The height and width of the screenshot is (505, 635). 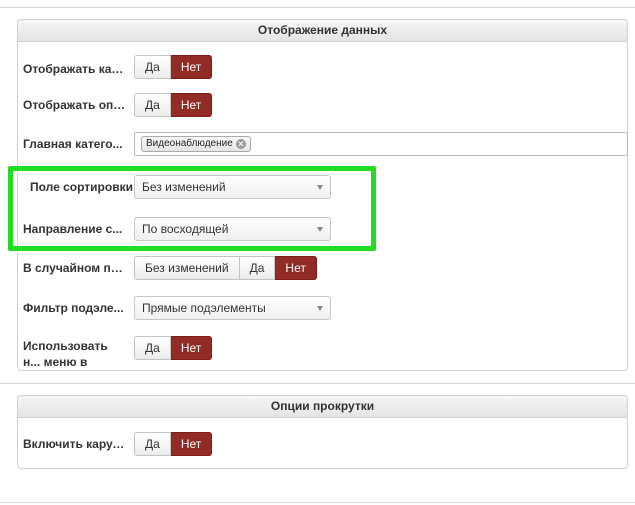 I want to click on category-tag: Видеонаблюдение ✕, so click(x=196, y=144).